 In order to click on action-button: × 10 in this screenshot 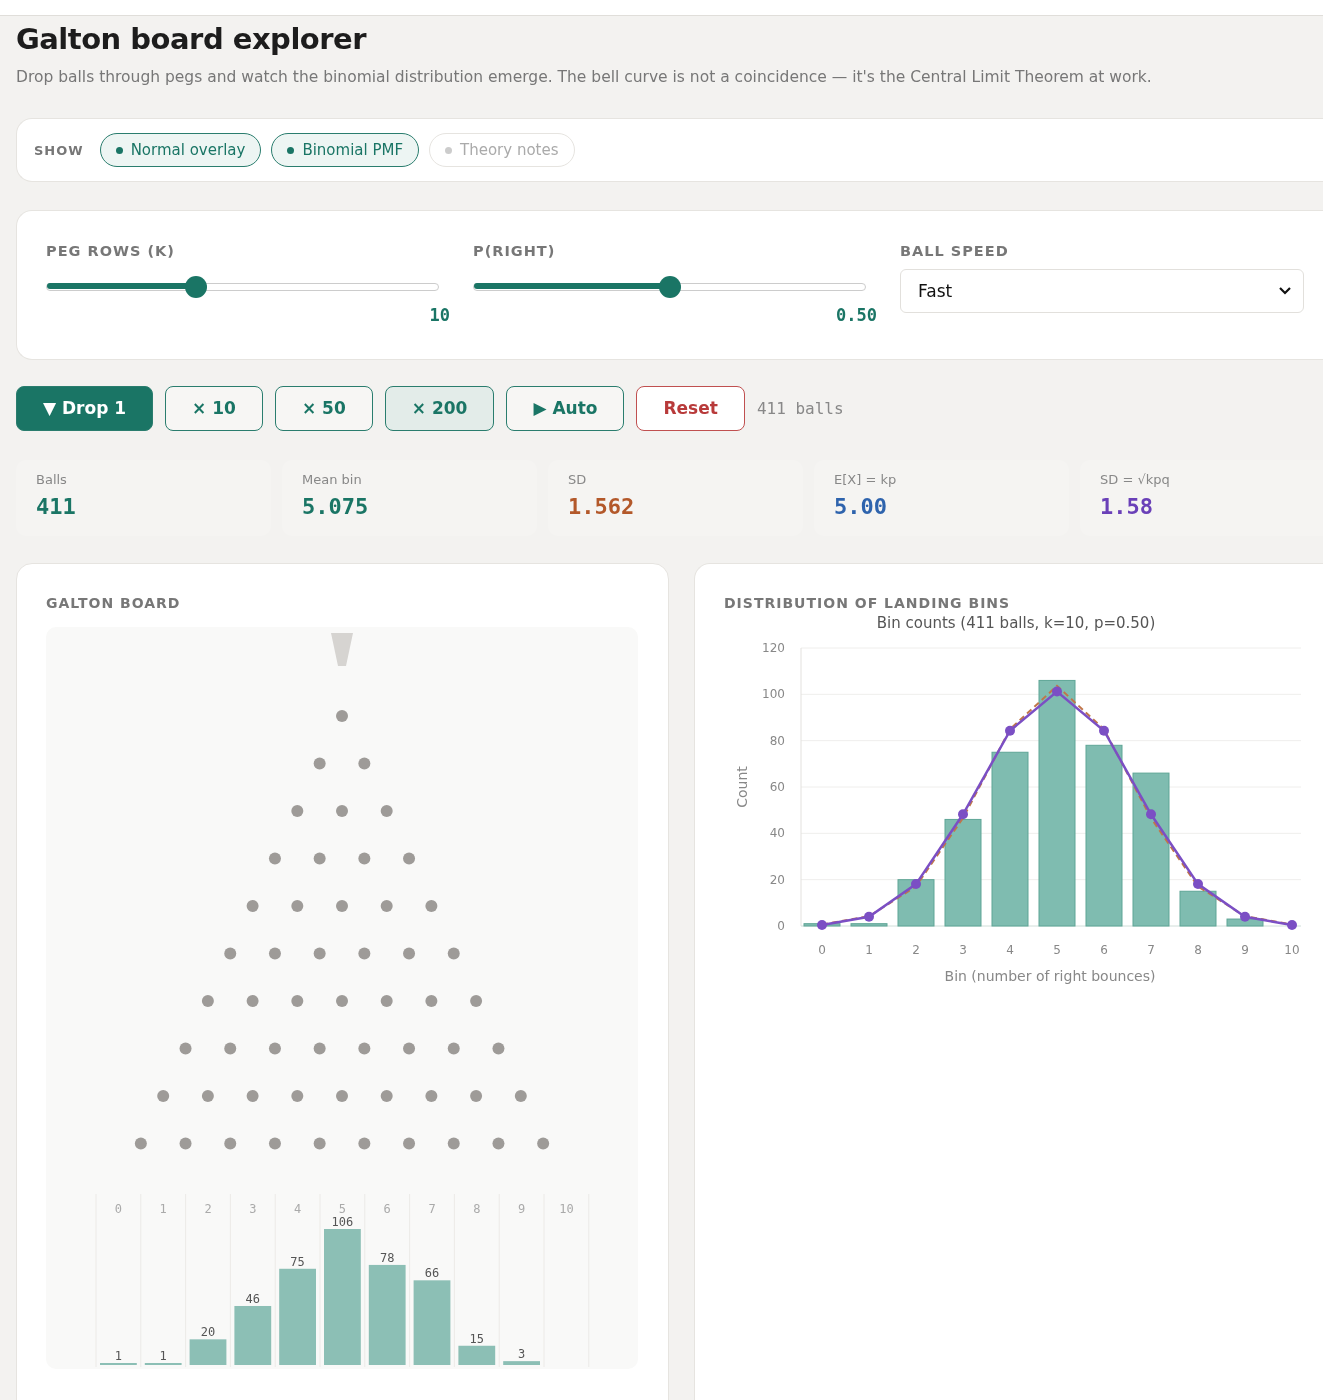, I will do `click(214, 408)`.